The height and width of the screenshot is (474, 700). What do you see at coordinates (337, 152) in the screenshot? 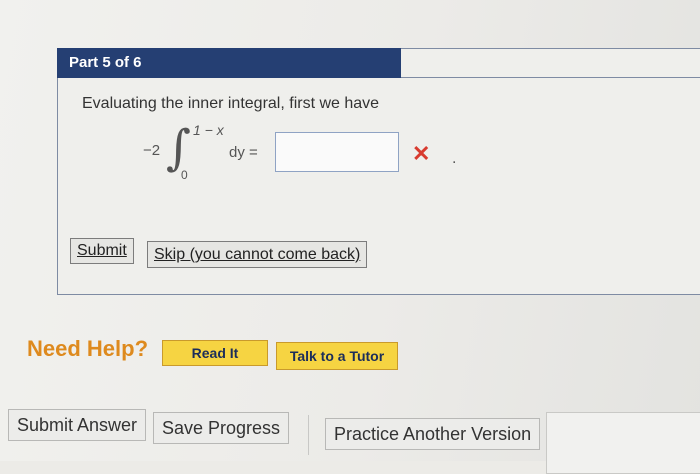
I see `answer-input` at bounding box center [337, 152].